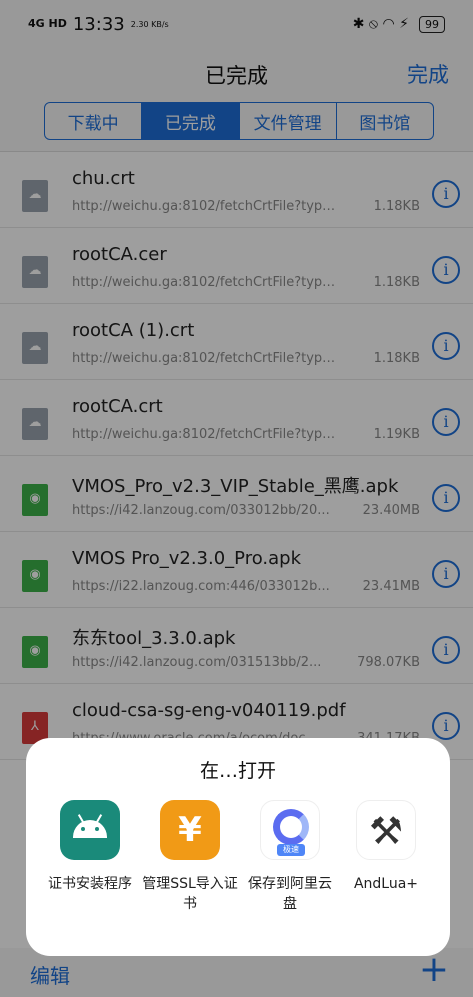  What do you see at coordinates (90, 830) in the screenshot?
I see `android-icon` at bounding box center [90, 830].